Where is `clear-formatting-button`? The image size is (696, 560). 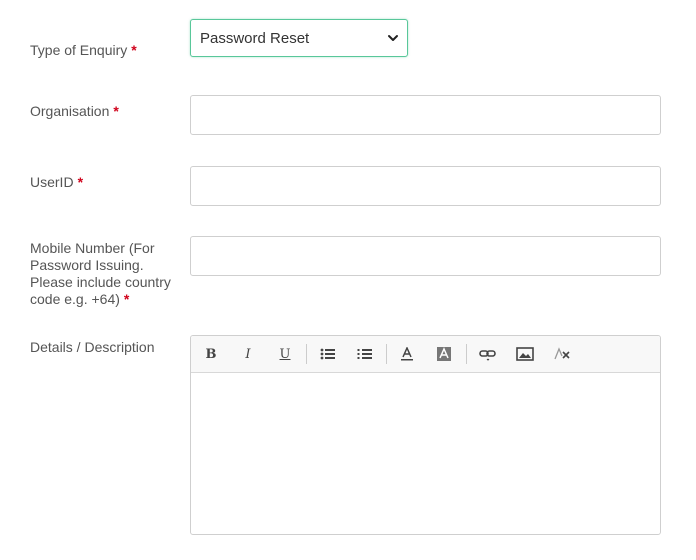
clear-formatting-button is located at coordinates (562, 354).